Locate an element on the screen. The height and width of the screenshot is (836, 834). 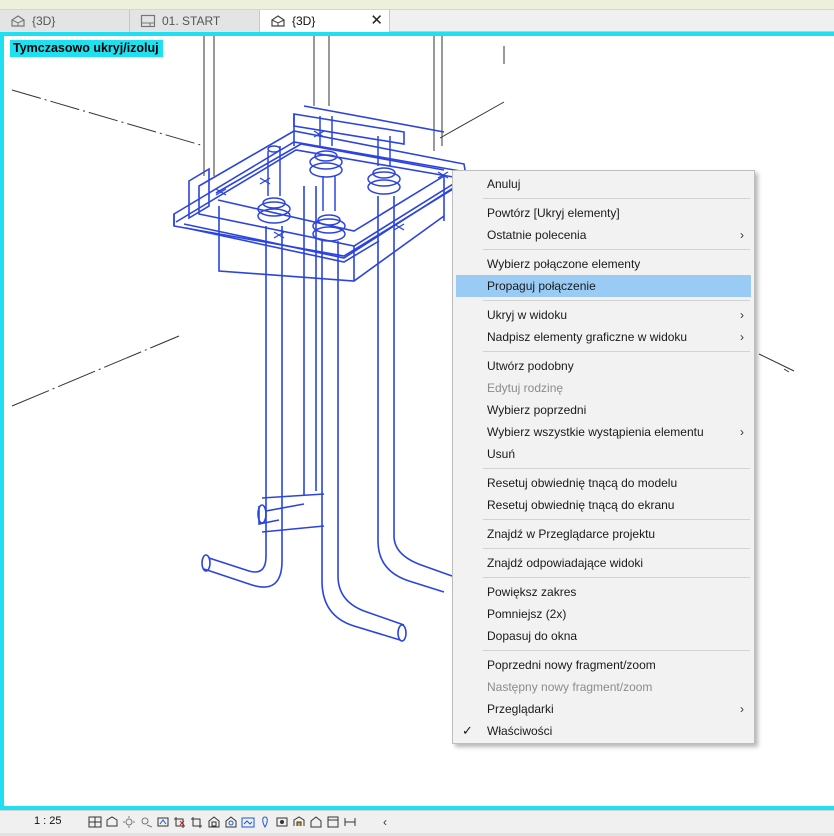
menu-item-label: Dopasuj do okna is located at coordinates (532, 636).